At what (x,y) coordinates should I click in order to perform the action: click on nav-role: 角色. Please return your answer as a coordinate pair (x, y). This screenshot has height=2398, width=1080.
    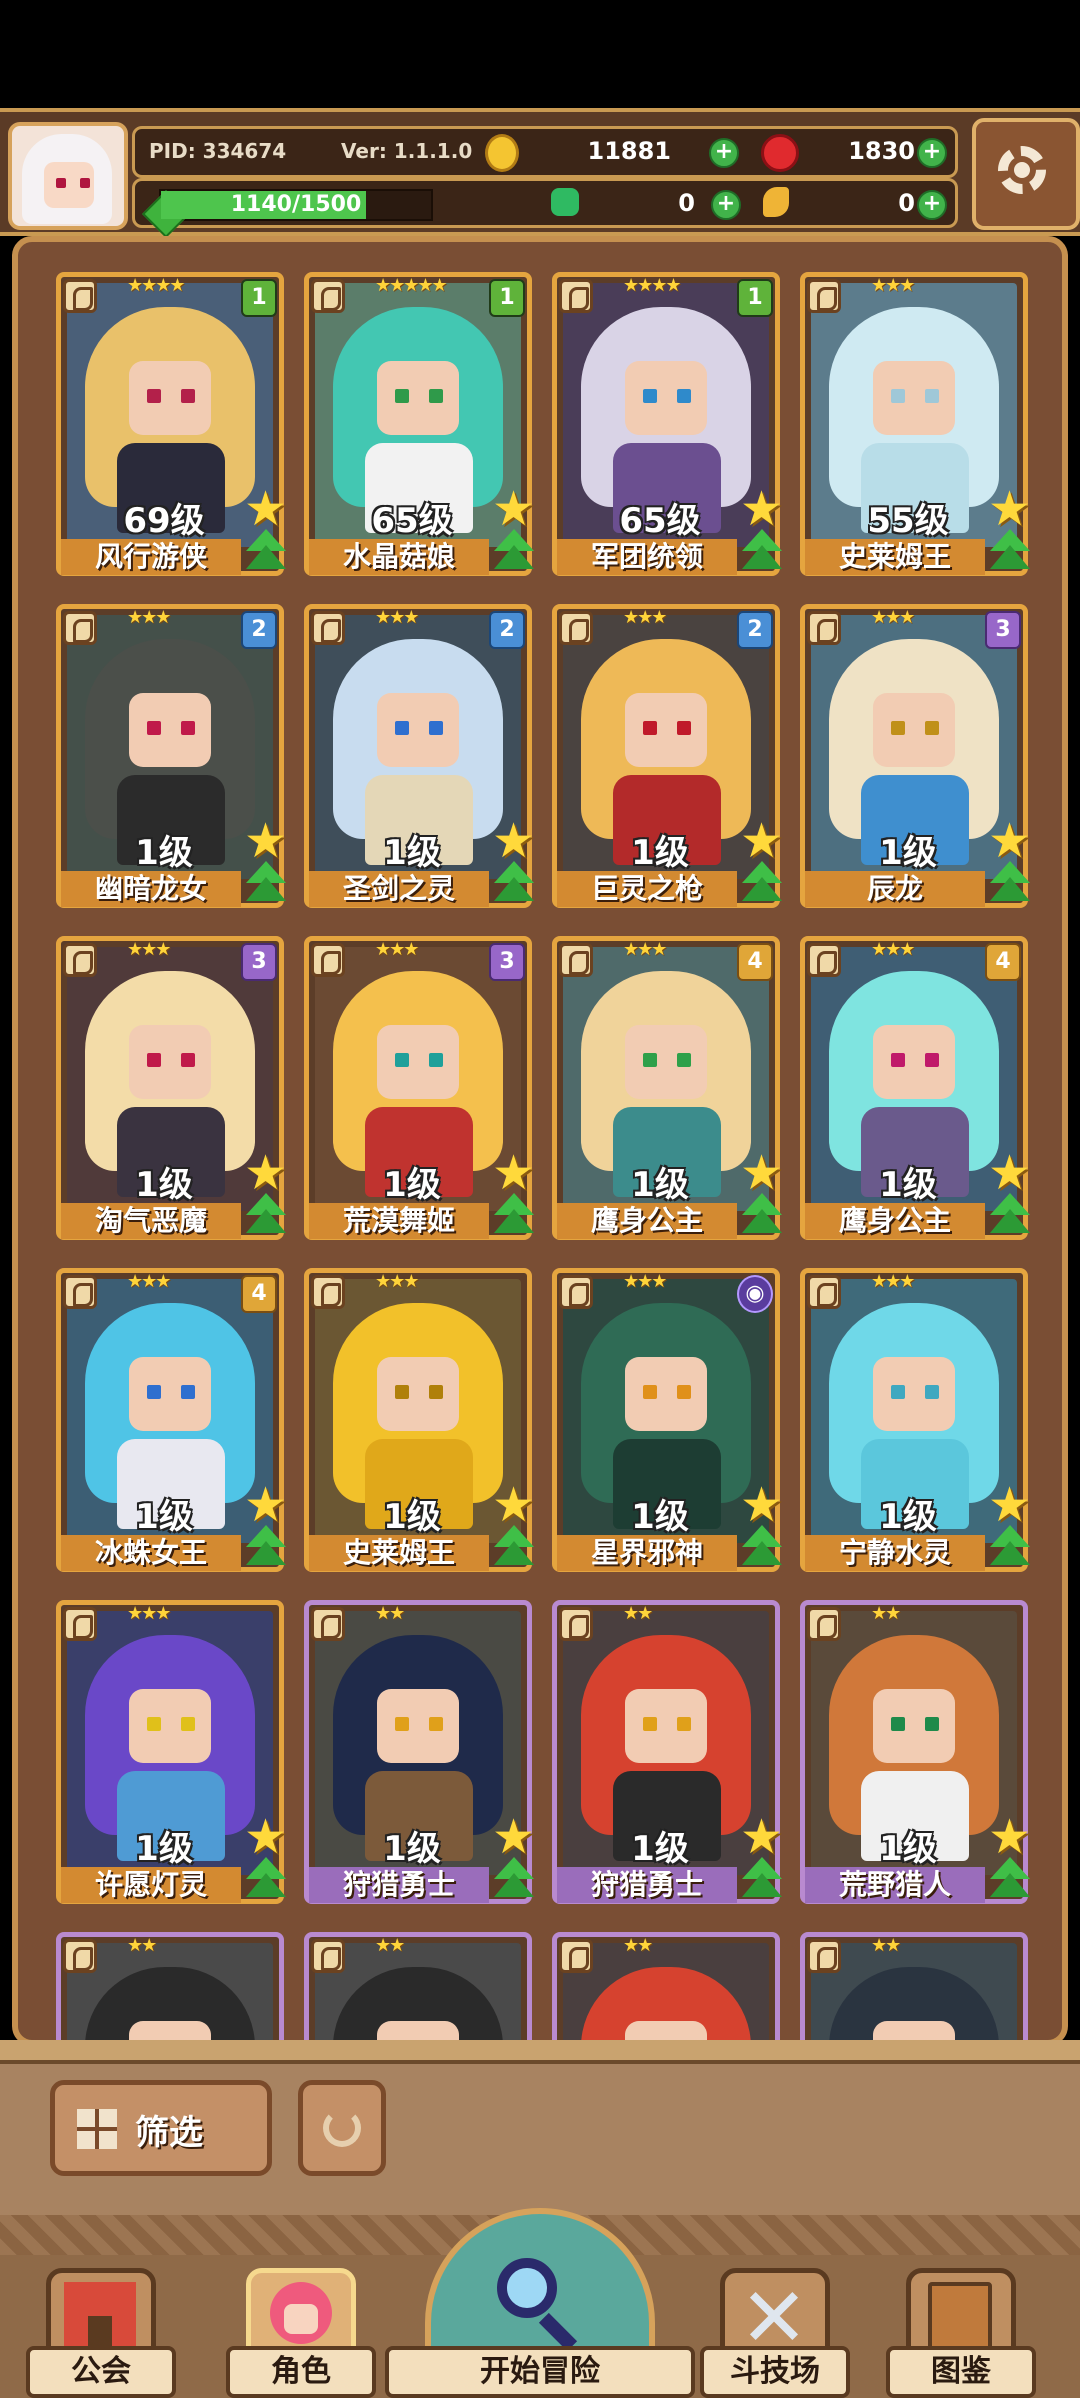
    Looking at the image, I should click on (301, 2323).